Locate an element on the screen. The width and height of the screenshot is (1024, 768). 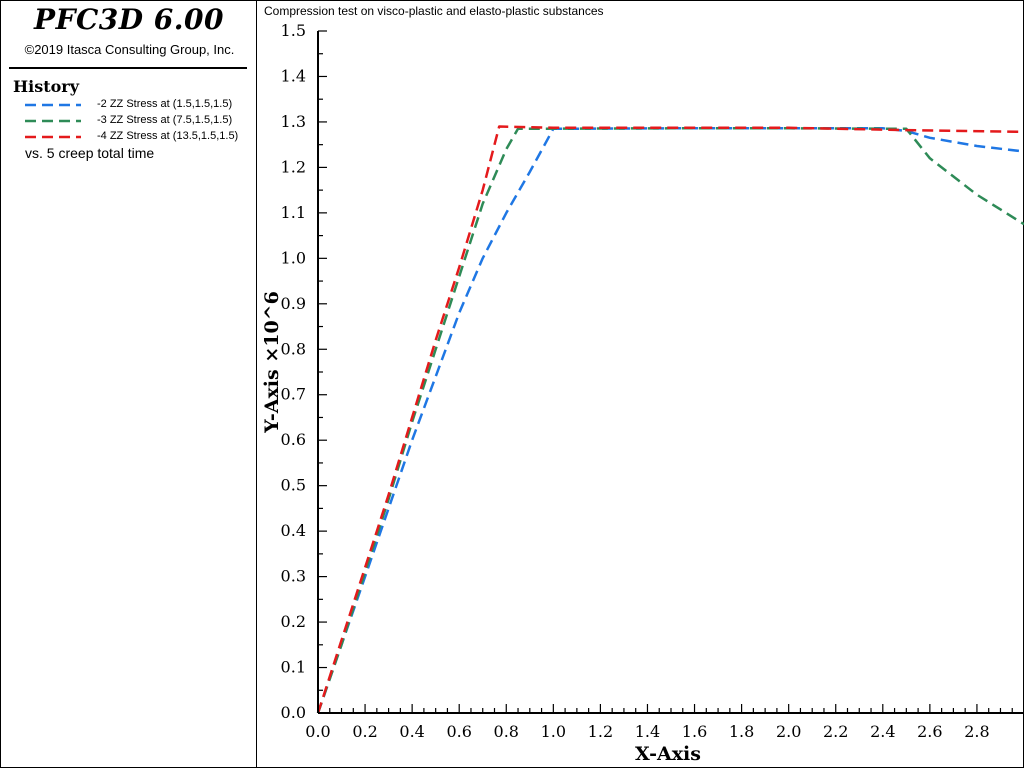
legend-label: -3 ZZ Stress at (7.5,1.5,1.5) is located at coordinates (165, 120).